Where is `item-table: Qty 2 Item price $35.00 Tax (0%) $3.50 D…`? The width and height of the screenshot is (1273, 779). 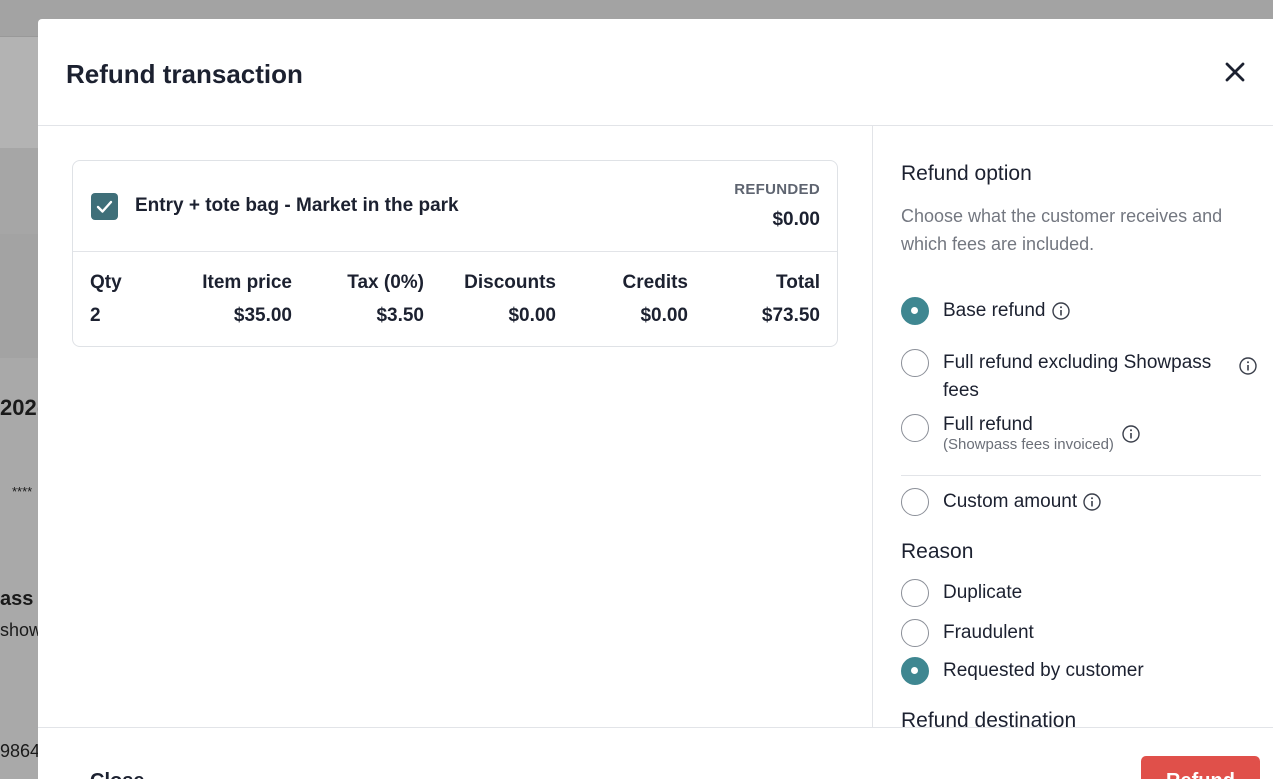 item-table: Qty 2 Item price $35.00 Tax (0%) $3.50 D… is located at coordinates (455, 299).